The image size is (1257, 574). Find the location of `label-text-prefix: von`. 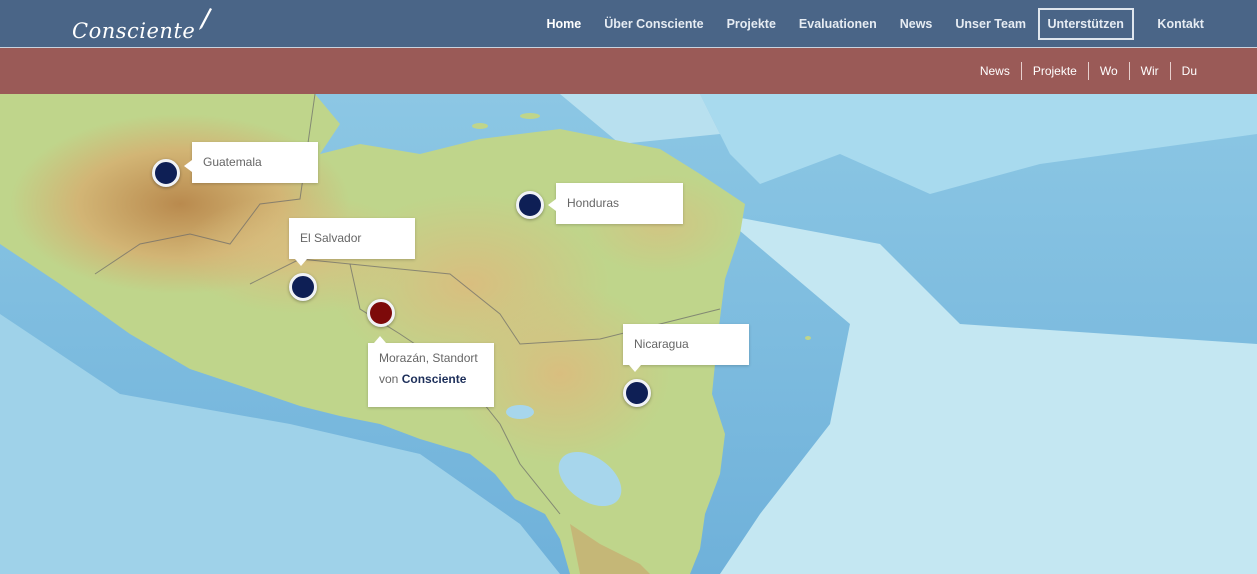

label-text-prefix: von is located at coordinates (389, 379).